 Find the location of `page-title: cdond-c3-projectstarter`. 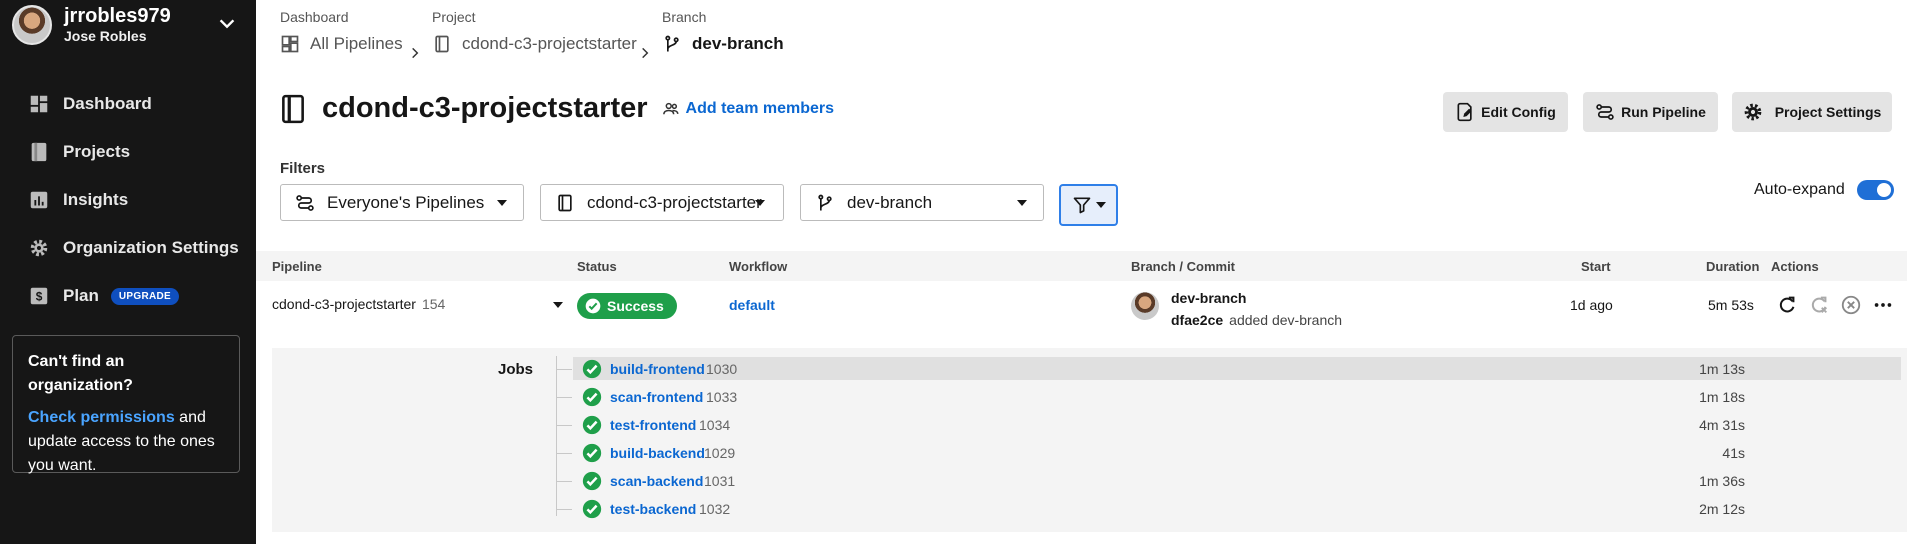

page-title: cdond-c3-projectstarter is located at coordinates (485, 108).